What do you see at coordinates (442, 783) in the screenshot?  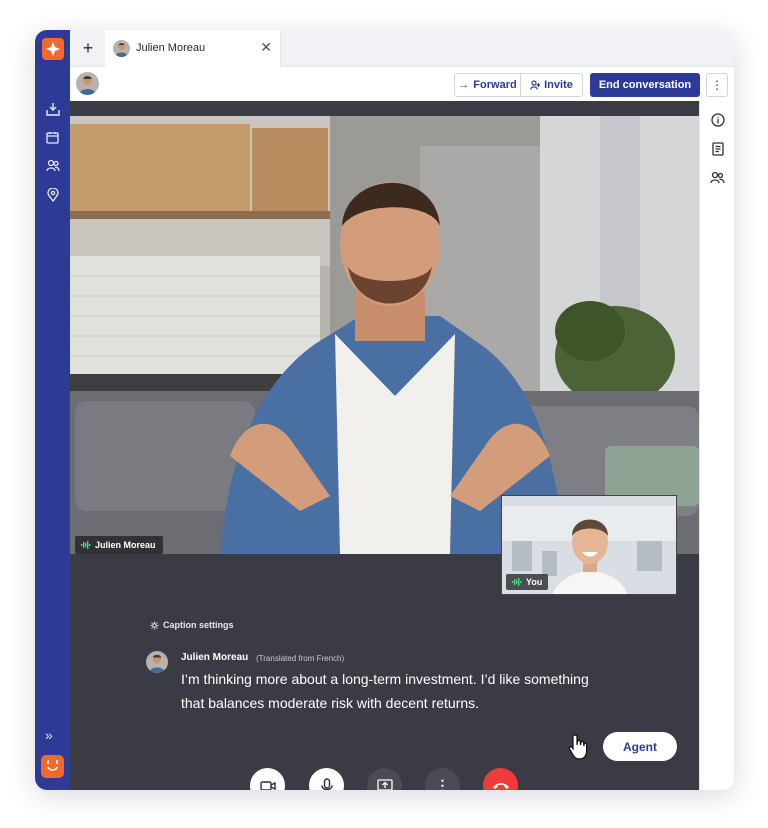 I see `more-icon: ⋮` at bounding box center [442, 783].